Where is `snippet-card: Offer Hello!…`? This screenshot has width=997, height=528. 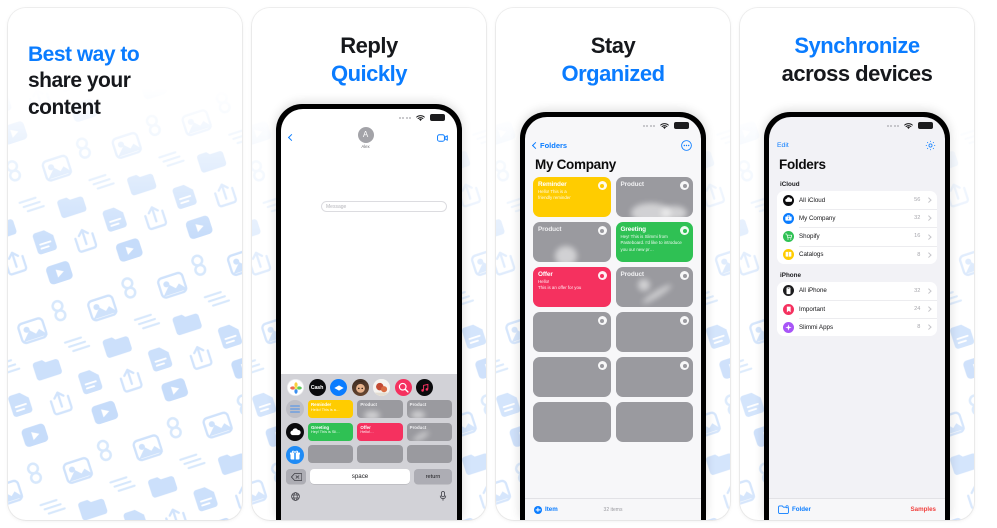 snippet-card: Offer Hello!… is located at coordinates (380, 431).